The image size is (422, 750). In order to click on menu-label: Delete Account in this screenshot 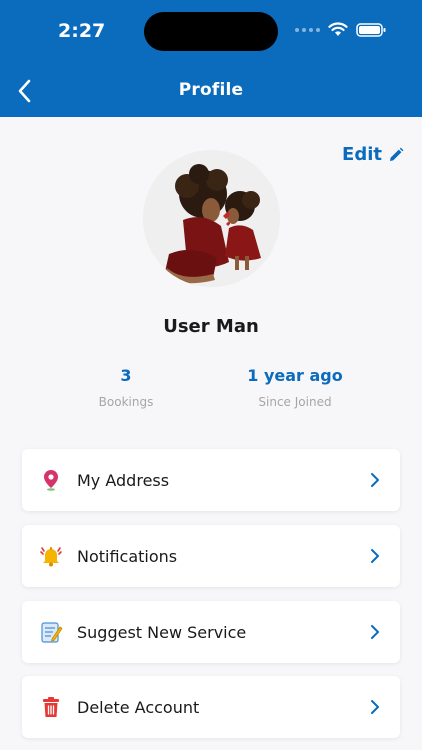, I will do `click(138, 707)`.